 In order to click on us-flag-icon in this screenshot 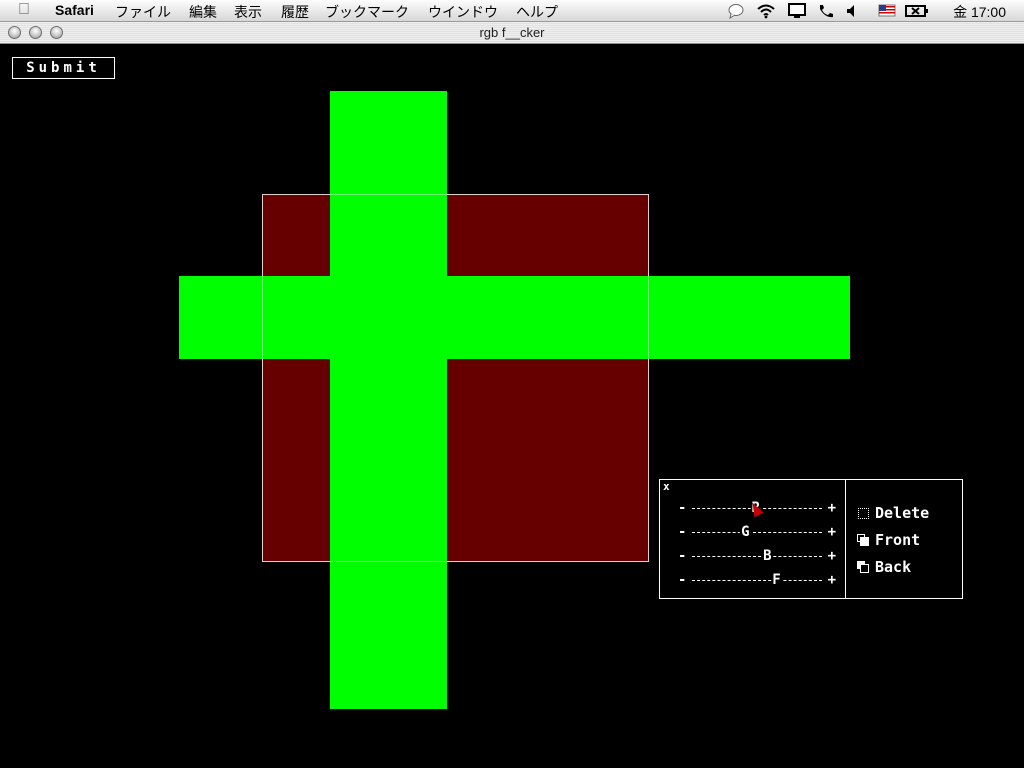, I will do `click(887, 11)`.